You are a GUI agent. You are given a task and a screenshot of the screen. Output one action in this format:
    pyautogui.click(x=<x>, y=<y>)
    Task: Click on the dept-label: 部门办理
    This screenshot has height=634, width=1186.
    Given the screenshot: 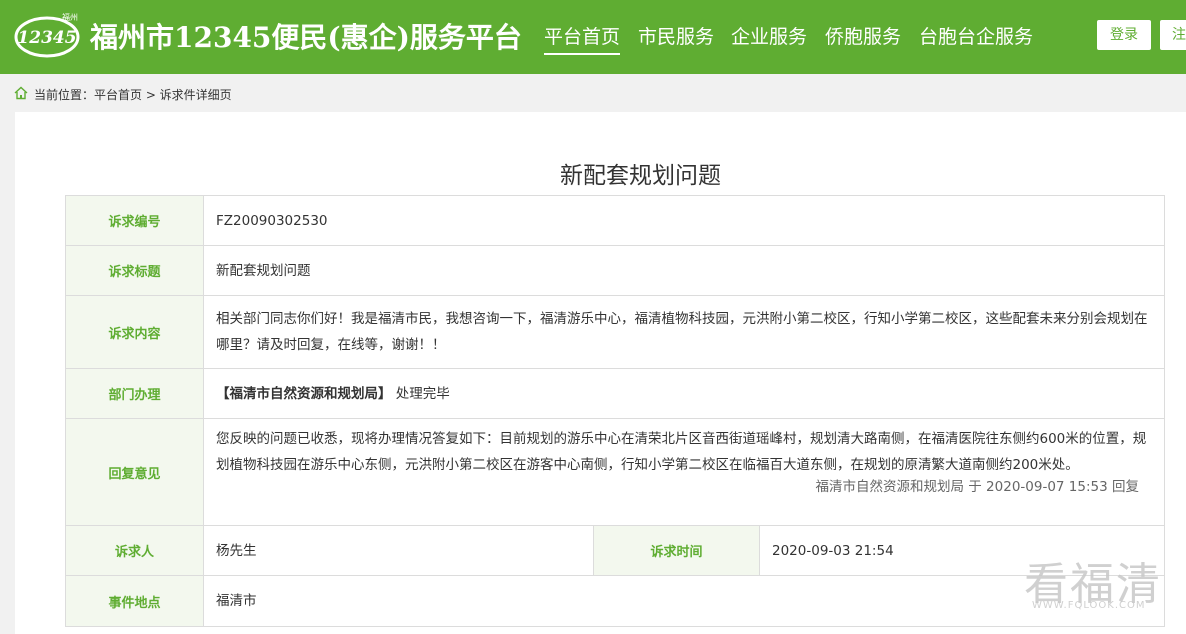 What is the action you would take?
    pyautogui.click(x=135, y=393)
    